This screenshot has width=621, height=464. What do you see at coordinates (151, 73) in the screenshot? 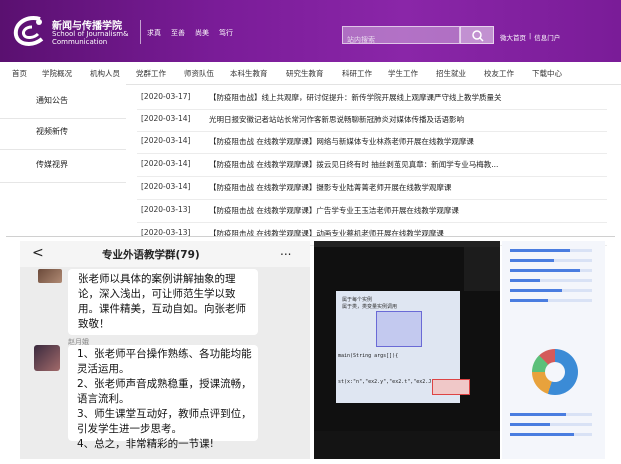
I see `nav-item-party: 党群工作` at bounding box center [151, 73].